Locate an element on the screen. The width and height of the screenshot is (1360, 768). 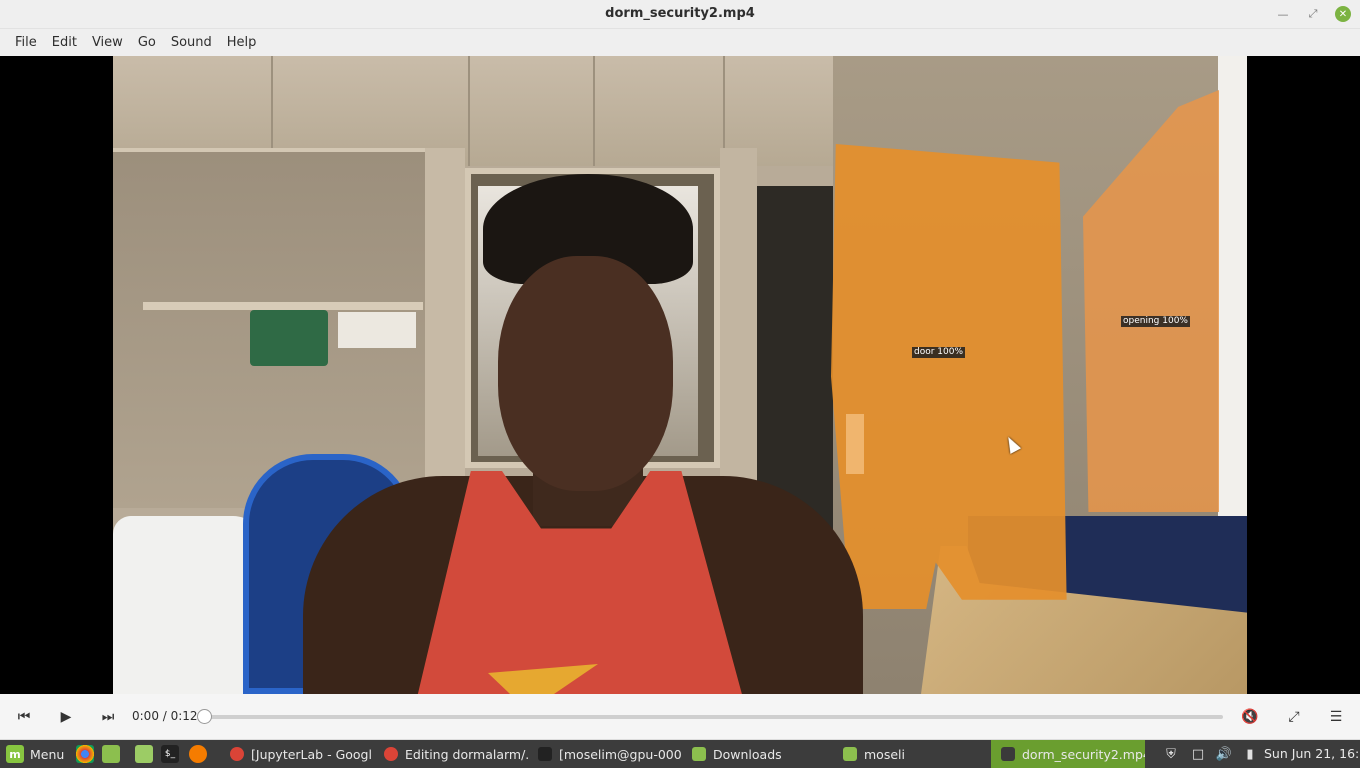
seek-bar is located at coordinates (710, 716).